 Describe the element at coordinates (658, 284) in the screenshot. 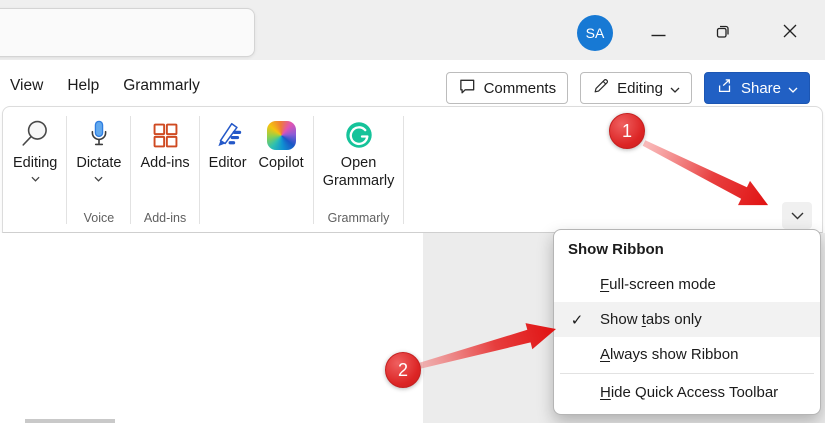

I see `menu-item-label: Full-screen mode` at that location.